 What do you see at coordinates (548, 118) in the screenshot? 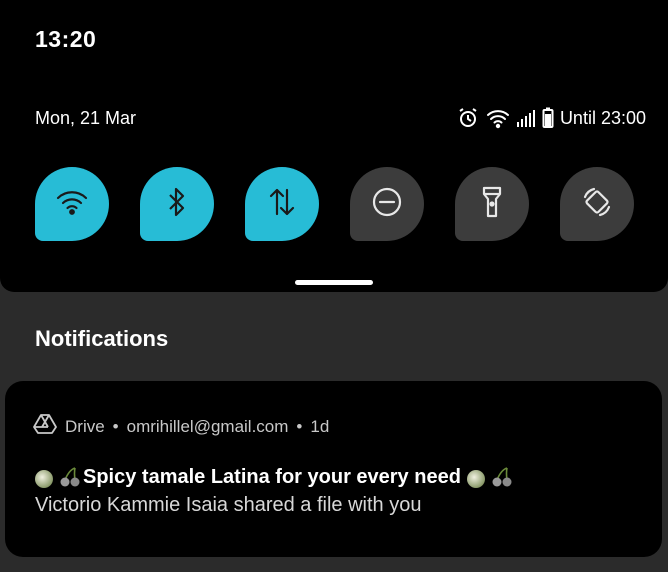
I see `battery-icon` at bounding box center [548, 118].